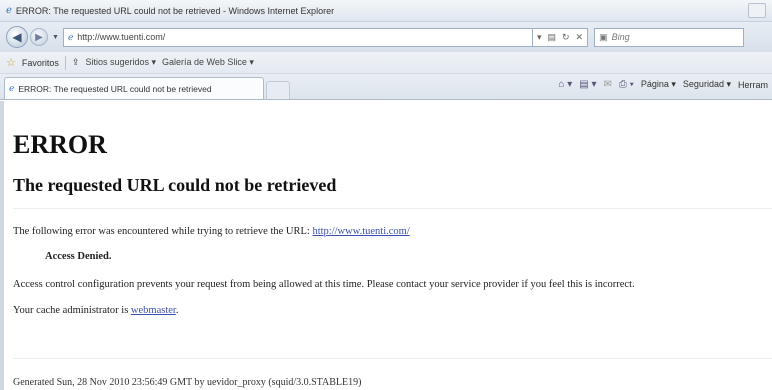  I want to click on address-input: ℯ http://www.tuenti.com/, so click(297, 37).